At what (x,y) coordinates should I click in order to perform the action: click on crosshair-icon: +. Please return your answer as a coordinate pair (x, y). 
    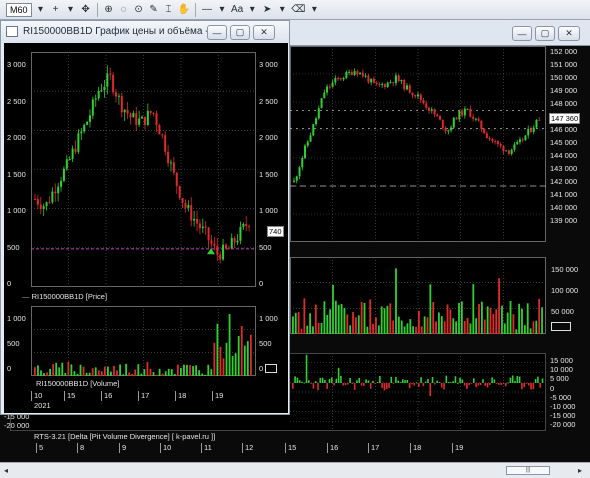
    Looking at the image, I should click on (56, 10).